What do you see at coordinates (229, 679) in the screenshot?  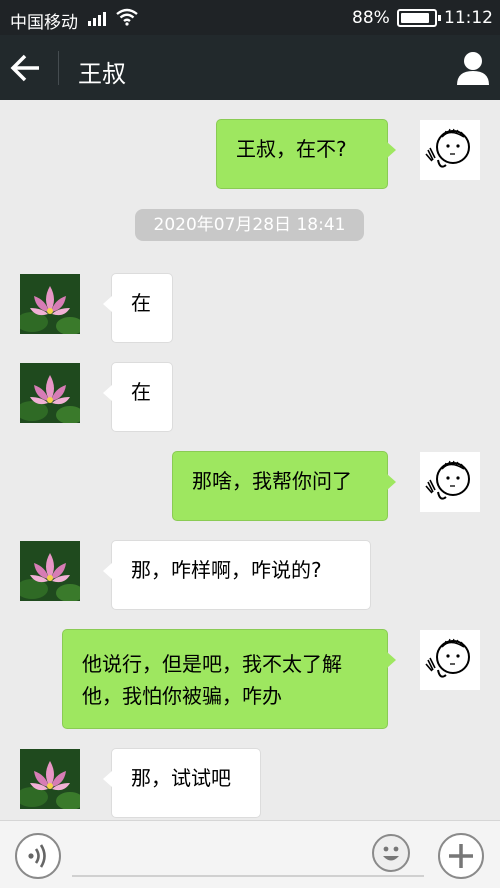 I see `my-message-bubble: 他说行，但是吧，我不太了解 他，我怕你被骗，咋办` at bounding box center [229, 679].